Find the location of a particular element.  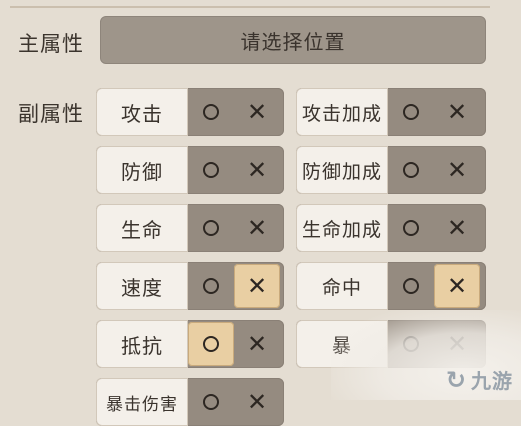

stat-row-accuracy: 命中 ✕ is located at coordinates (391, 286).